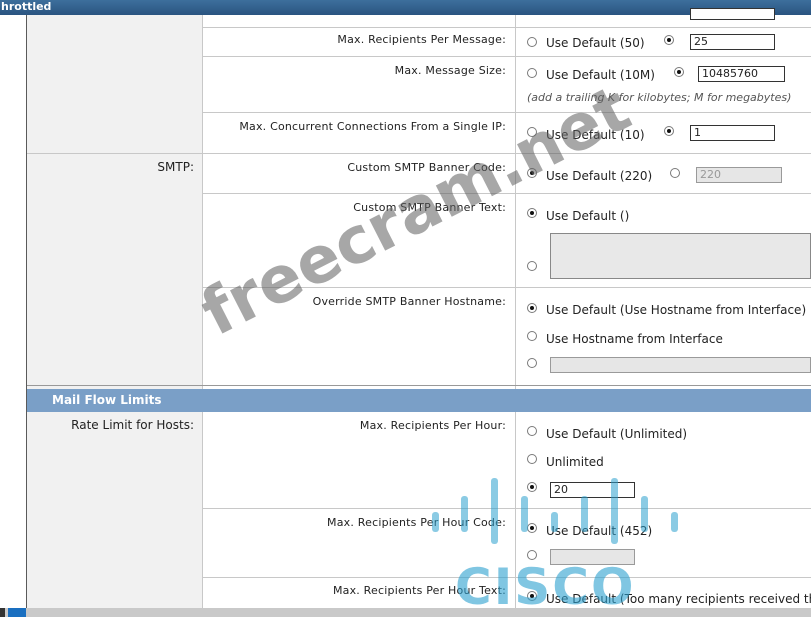 Image resolution: width=811 pixels, height=617 pixels. I want to click on smtp-group-label: SMTP:, so click(175, 167).